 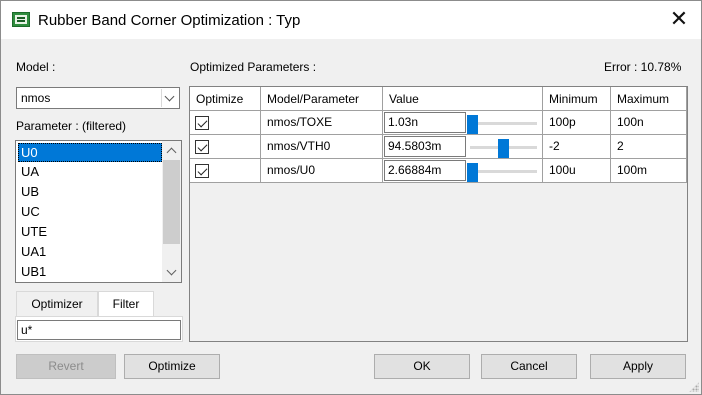 What do you see at coordinates (57, 304) in the screenshot?
I see `tab-optimizer: Optimizer` at bounding box center [57, 304].